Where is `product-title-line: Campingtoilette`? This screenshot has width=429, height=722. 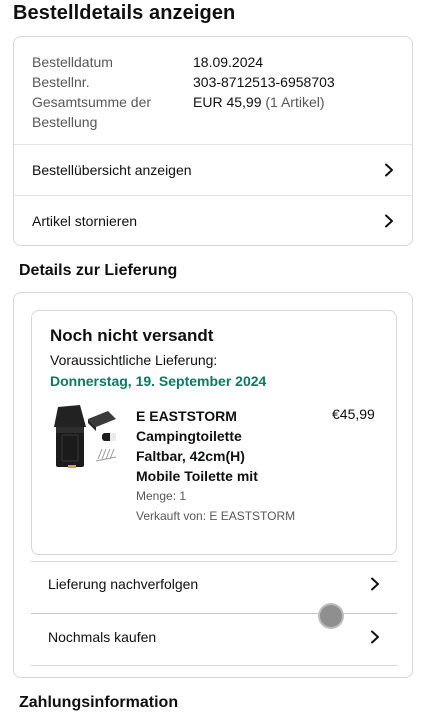
product-title-line: Campingtoilette is located at coordinates (189, 436).